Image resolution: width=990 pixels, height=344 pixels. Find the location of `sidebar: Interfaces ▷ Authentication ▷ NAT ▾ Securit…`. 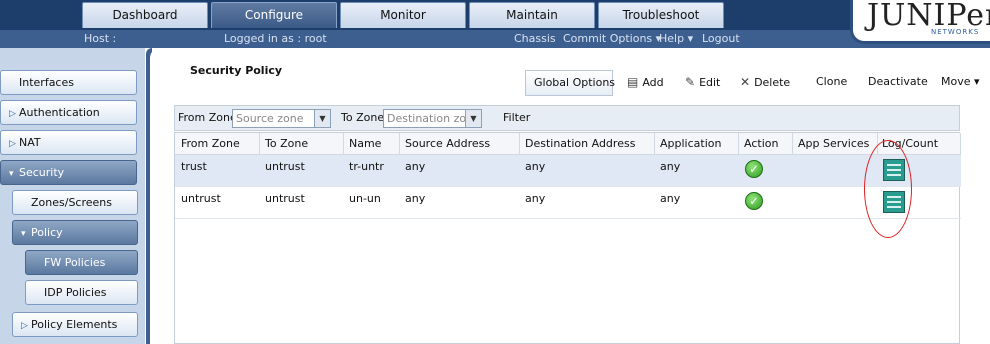

sidebar: Interfaces ▷ Authentication ▷ NAT ▾ Securit… is located at coordinates (72, 196).